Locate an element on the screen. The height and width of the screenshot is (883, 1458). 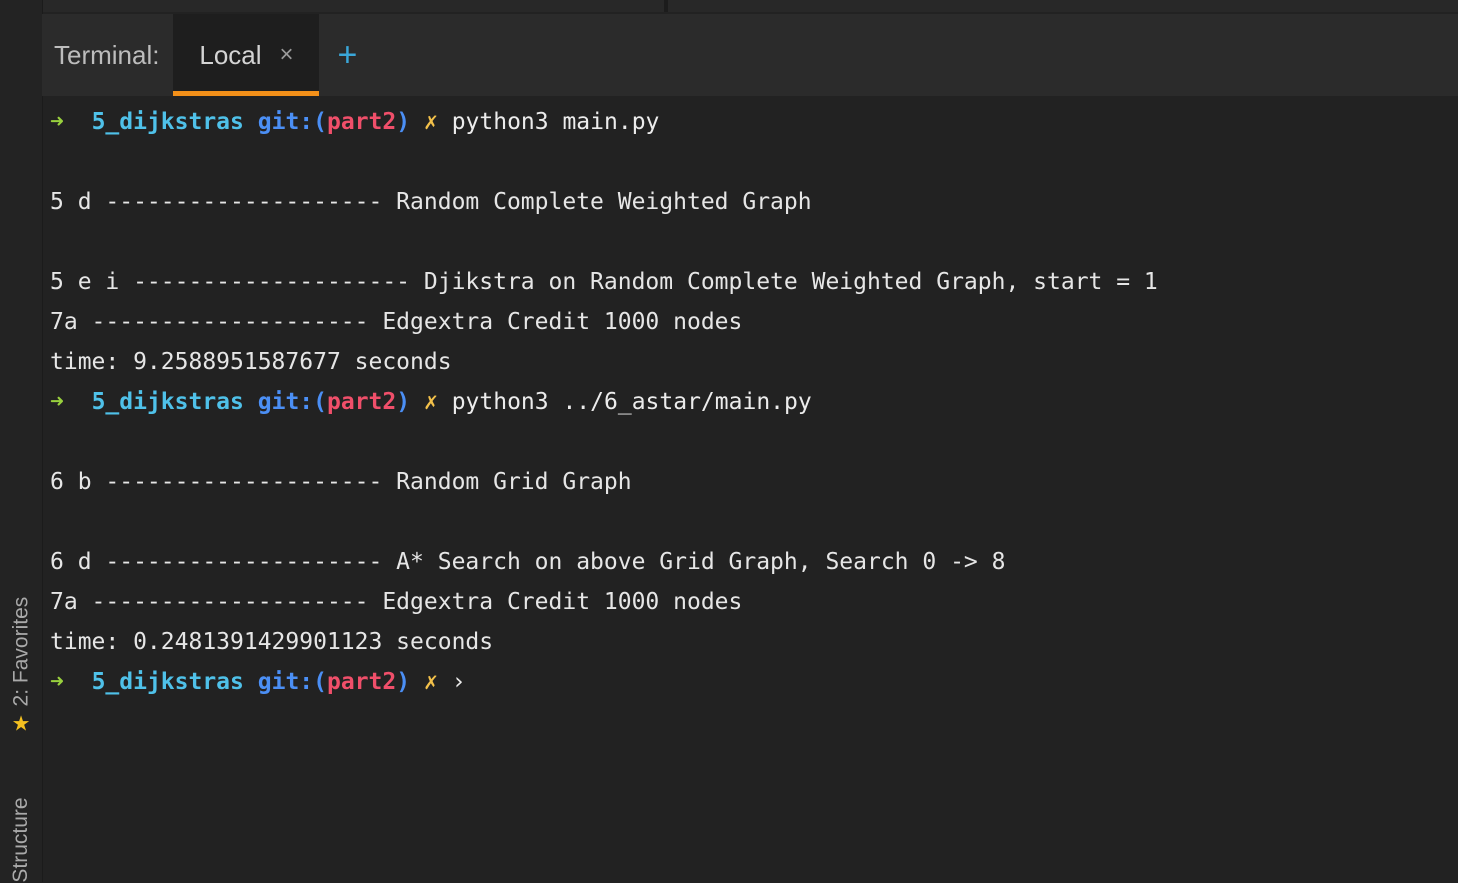
favorites-tool-tab: ★ 2: Favorites is located at coordinates (21, 666).